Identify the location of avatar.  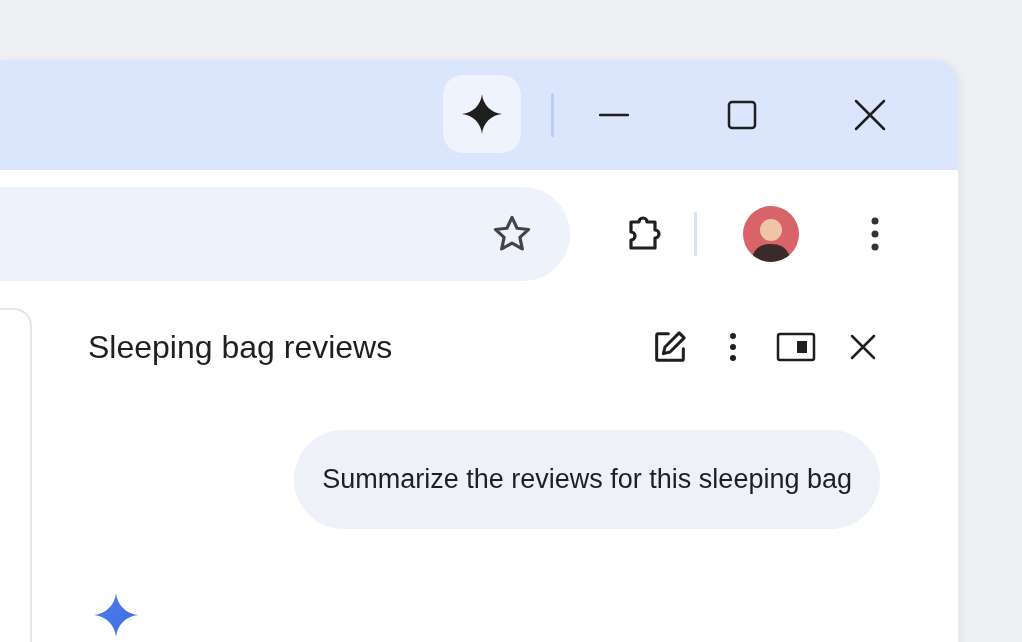
(771, 234).